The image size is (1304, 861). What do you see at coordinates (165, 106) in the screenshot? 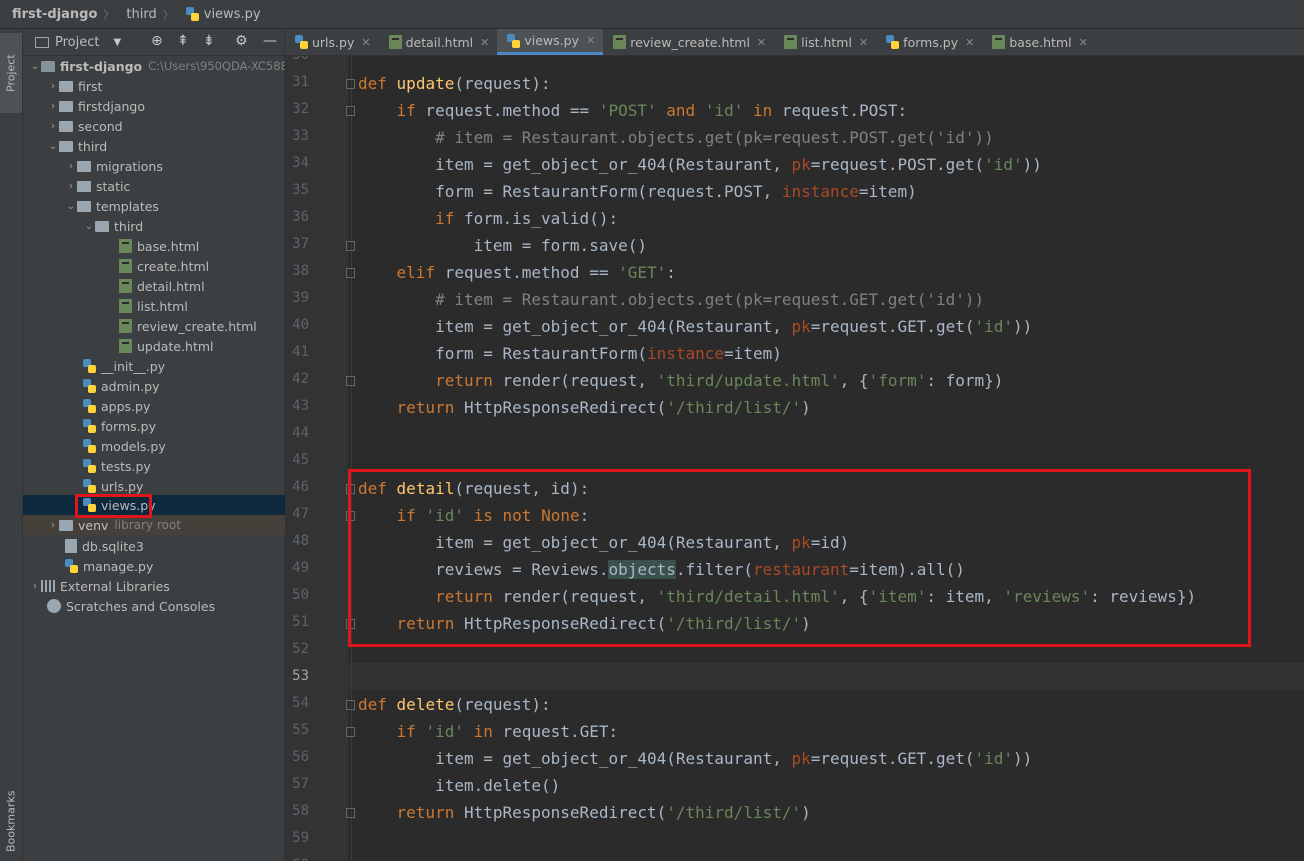
I see `tree-item-firstdjango: › firstdjango` at bounding box center [165, 106].